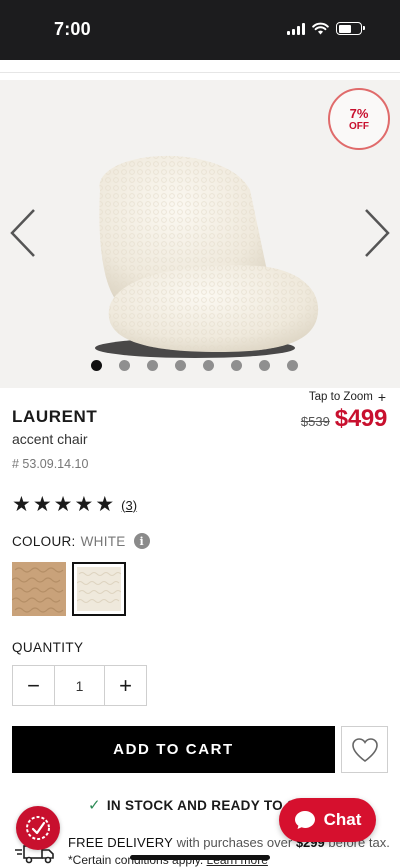  Describe the element at coordinates (377, 233) in the screenshot. I see `chevron-right-icon` at that location.